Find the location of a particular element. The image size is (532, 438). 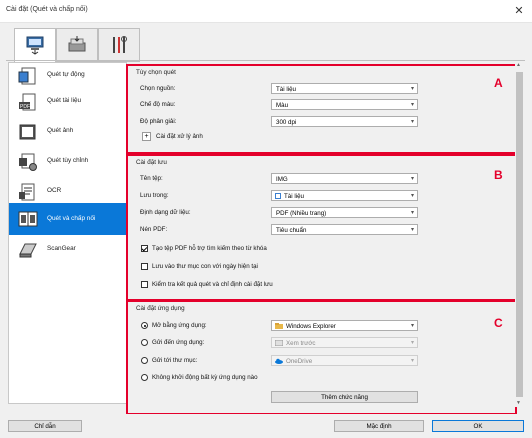

scan-stitch-icon is located at coordinates (28, 219).